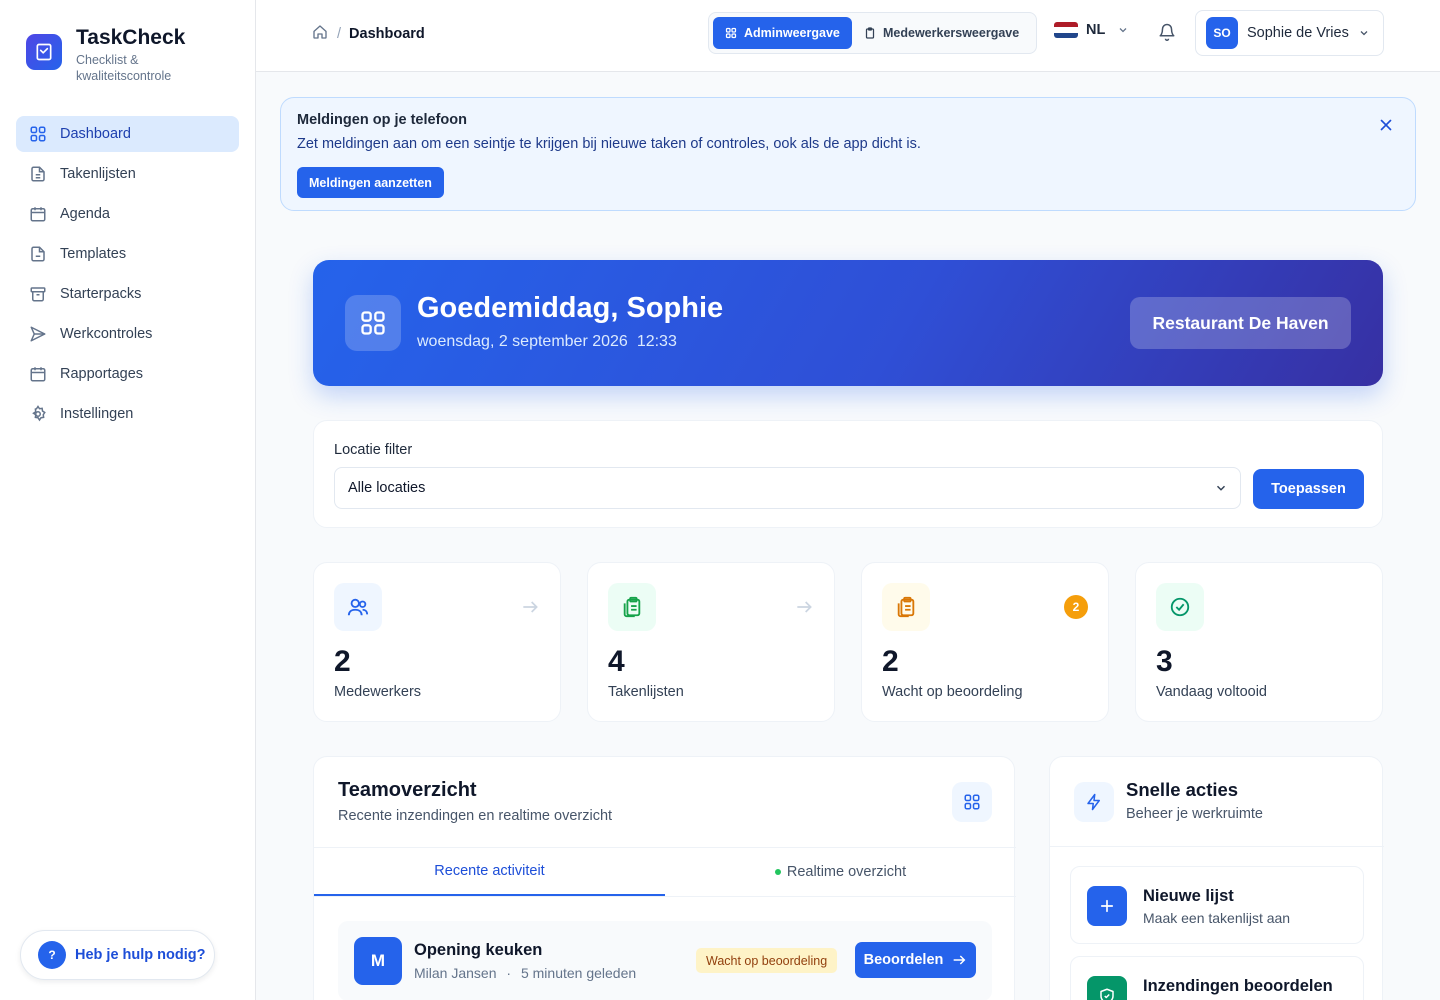 Image resolution: width=1440 pixels, height=1000 pixels. What do you see at coordinates (127, 254) in the screenshot?
I see `sidebar-item-templates: Templates` at bounding box center [127, 254].